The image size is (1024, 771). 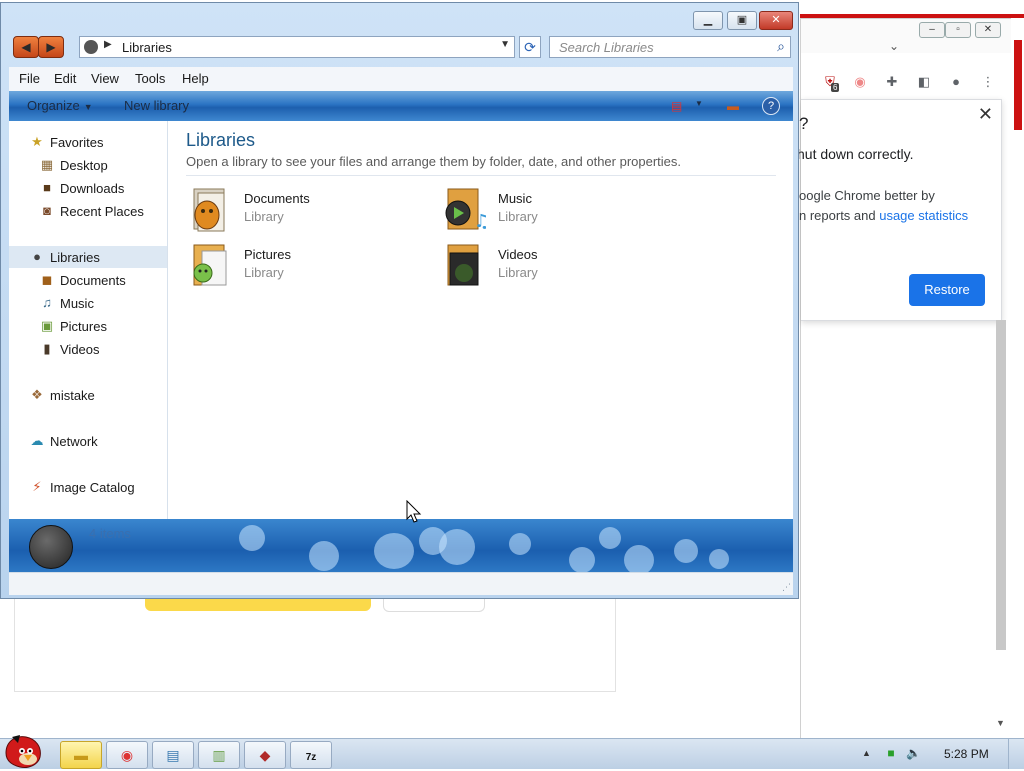 I want to click on nav-videos: ▮ Videos, so click(x=88, y=349).